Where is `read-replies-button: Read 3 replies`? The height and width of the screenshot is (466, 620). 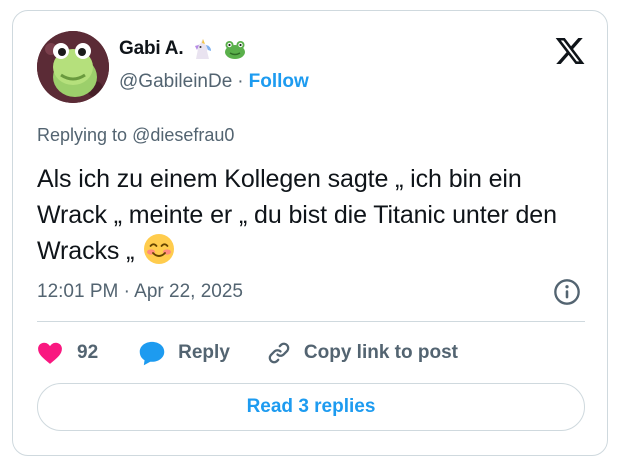 read-replies-button: Read 3 replies is located at coordinates (311, 407).